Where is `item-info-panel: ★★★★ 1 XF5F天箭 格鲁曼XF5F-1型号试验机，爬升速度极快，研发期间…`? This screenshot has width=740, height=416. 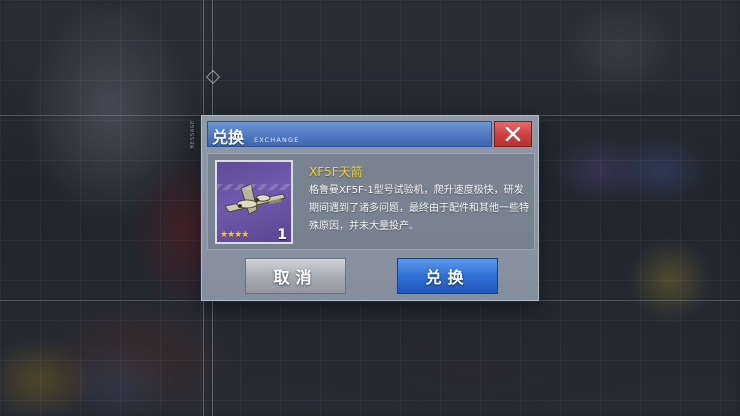 item-info-panel: ★★★★ 1 XF5F天箭 格鲁曼XF5F-1型号试验机，爬升速度极快，研发期间… is located at coordinates (371, 201).